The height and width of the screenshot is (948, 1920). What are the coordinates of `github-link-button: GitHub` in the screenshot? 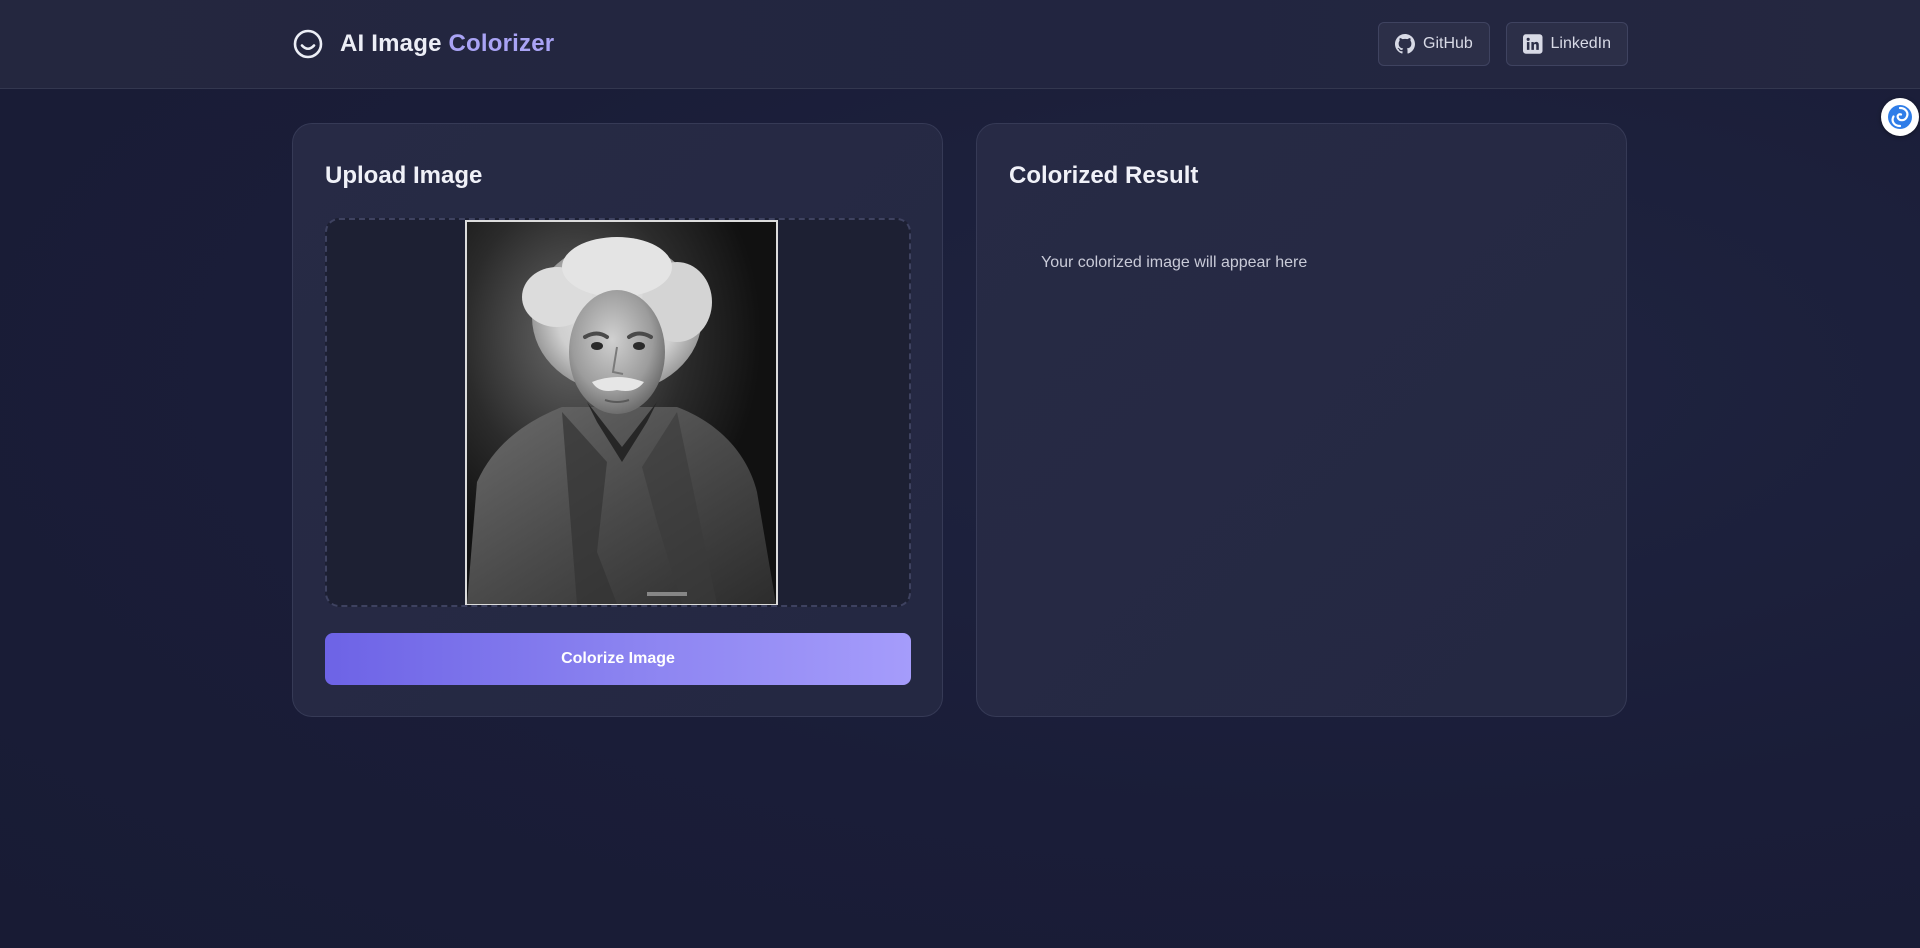 It's located at (1434, 44).